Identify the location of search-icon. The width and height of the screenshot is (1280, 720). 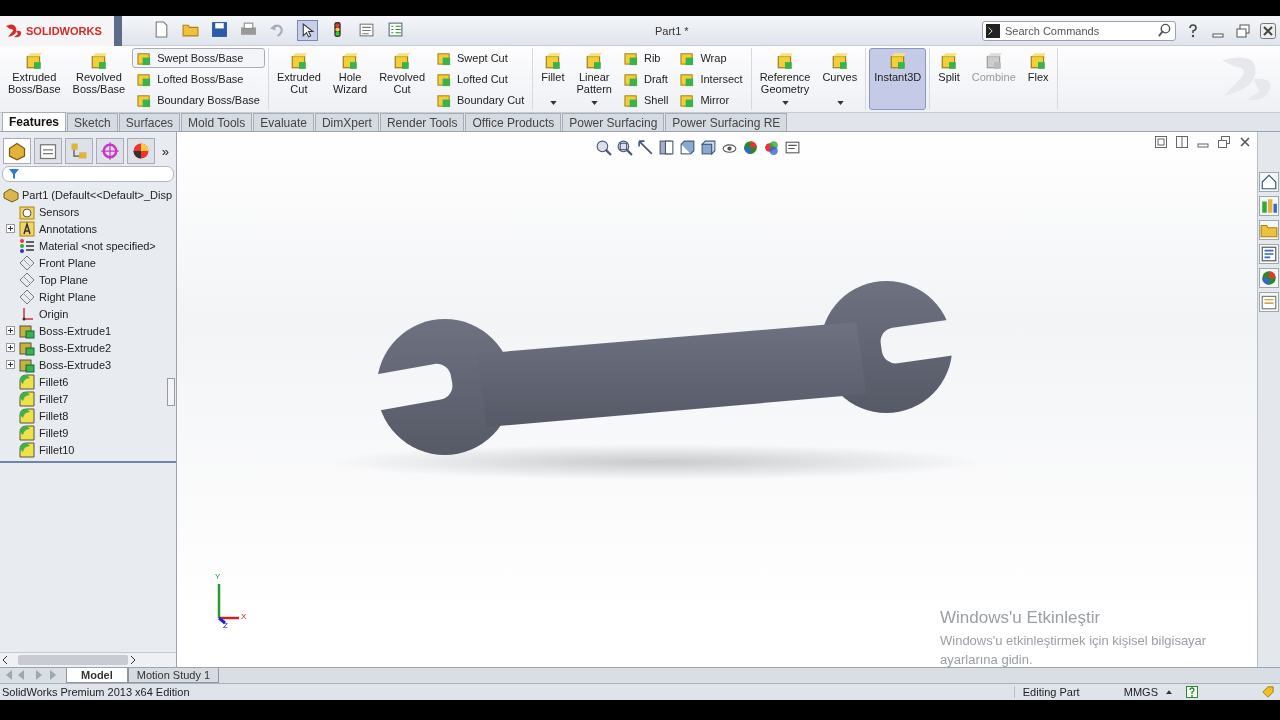
(1164, 30).